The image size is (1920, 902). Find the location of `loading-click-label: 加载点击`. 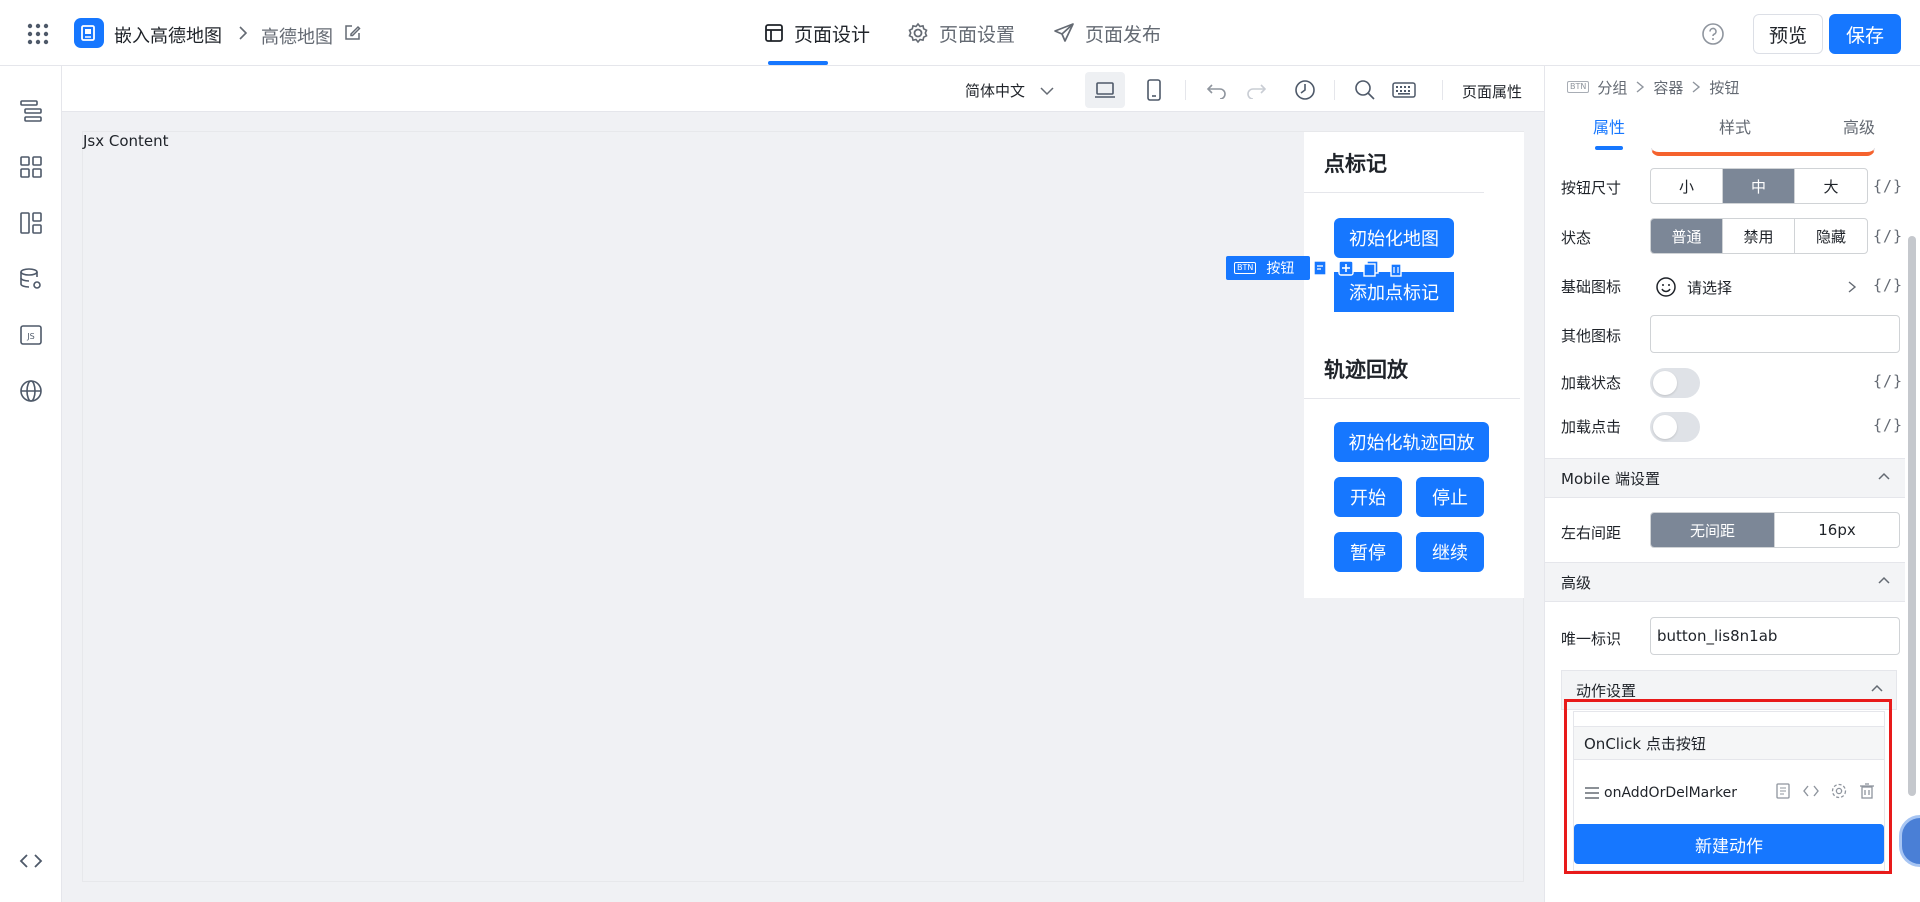

loading-click-label: 加载点击 is located at coordinates (1591, 427).